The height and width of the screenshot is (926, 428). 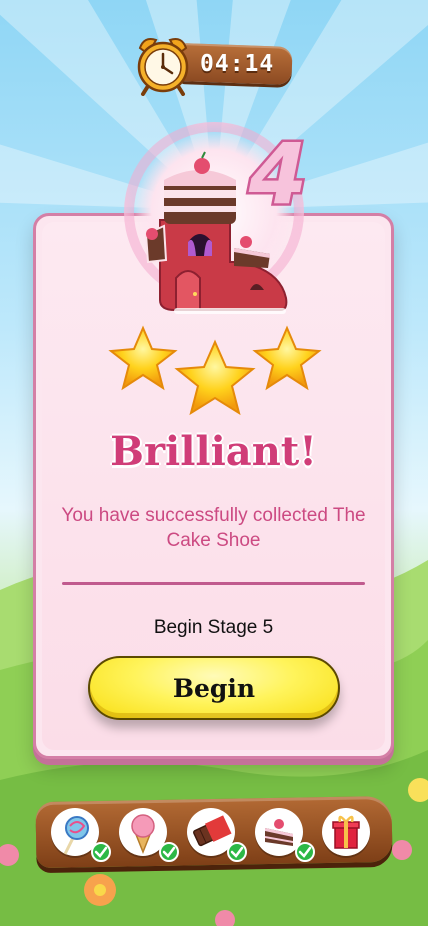 What do you see at coordinates (213, 627) in the screenshot?
I see `next-stage-label: Begin Stage 5` at bounding box center [213, 627].